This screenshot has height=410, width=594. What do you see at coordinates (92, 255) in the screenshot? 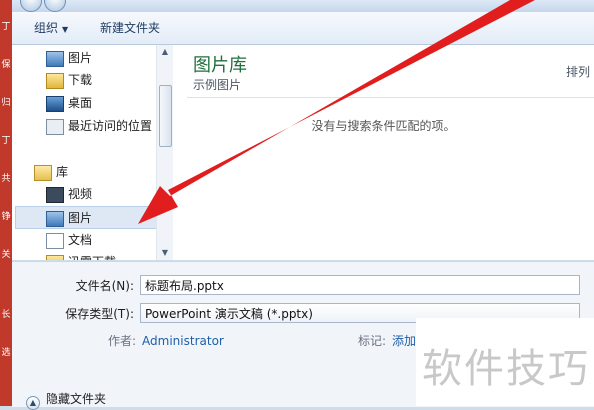
I see `nav-item-label: 迅雷下载` at bounding box center [92, 255].